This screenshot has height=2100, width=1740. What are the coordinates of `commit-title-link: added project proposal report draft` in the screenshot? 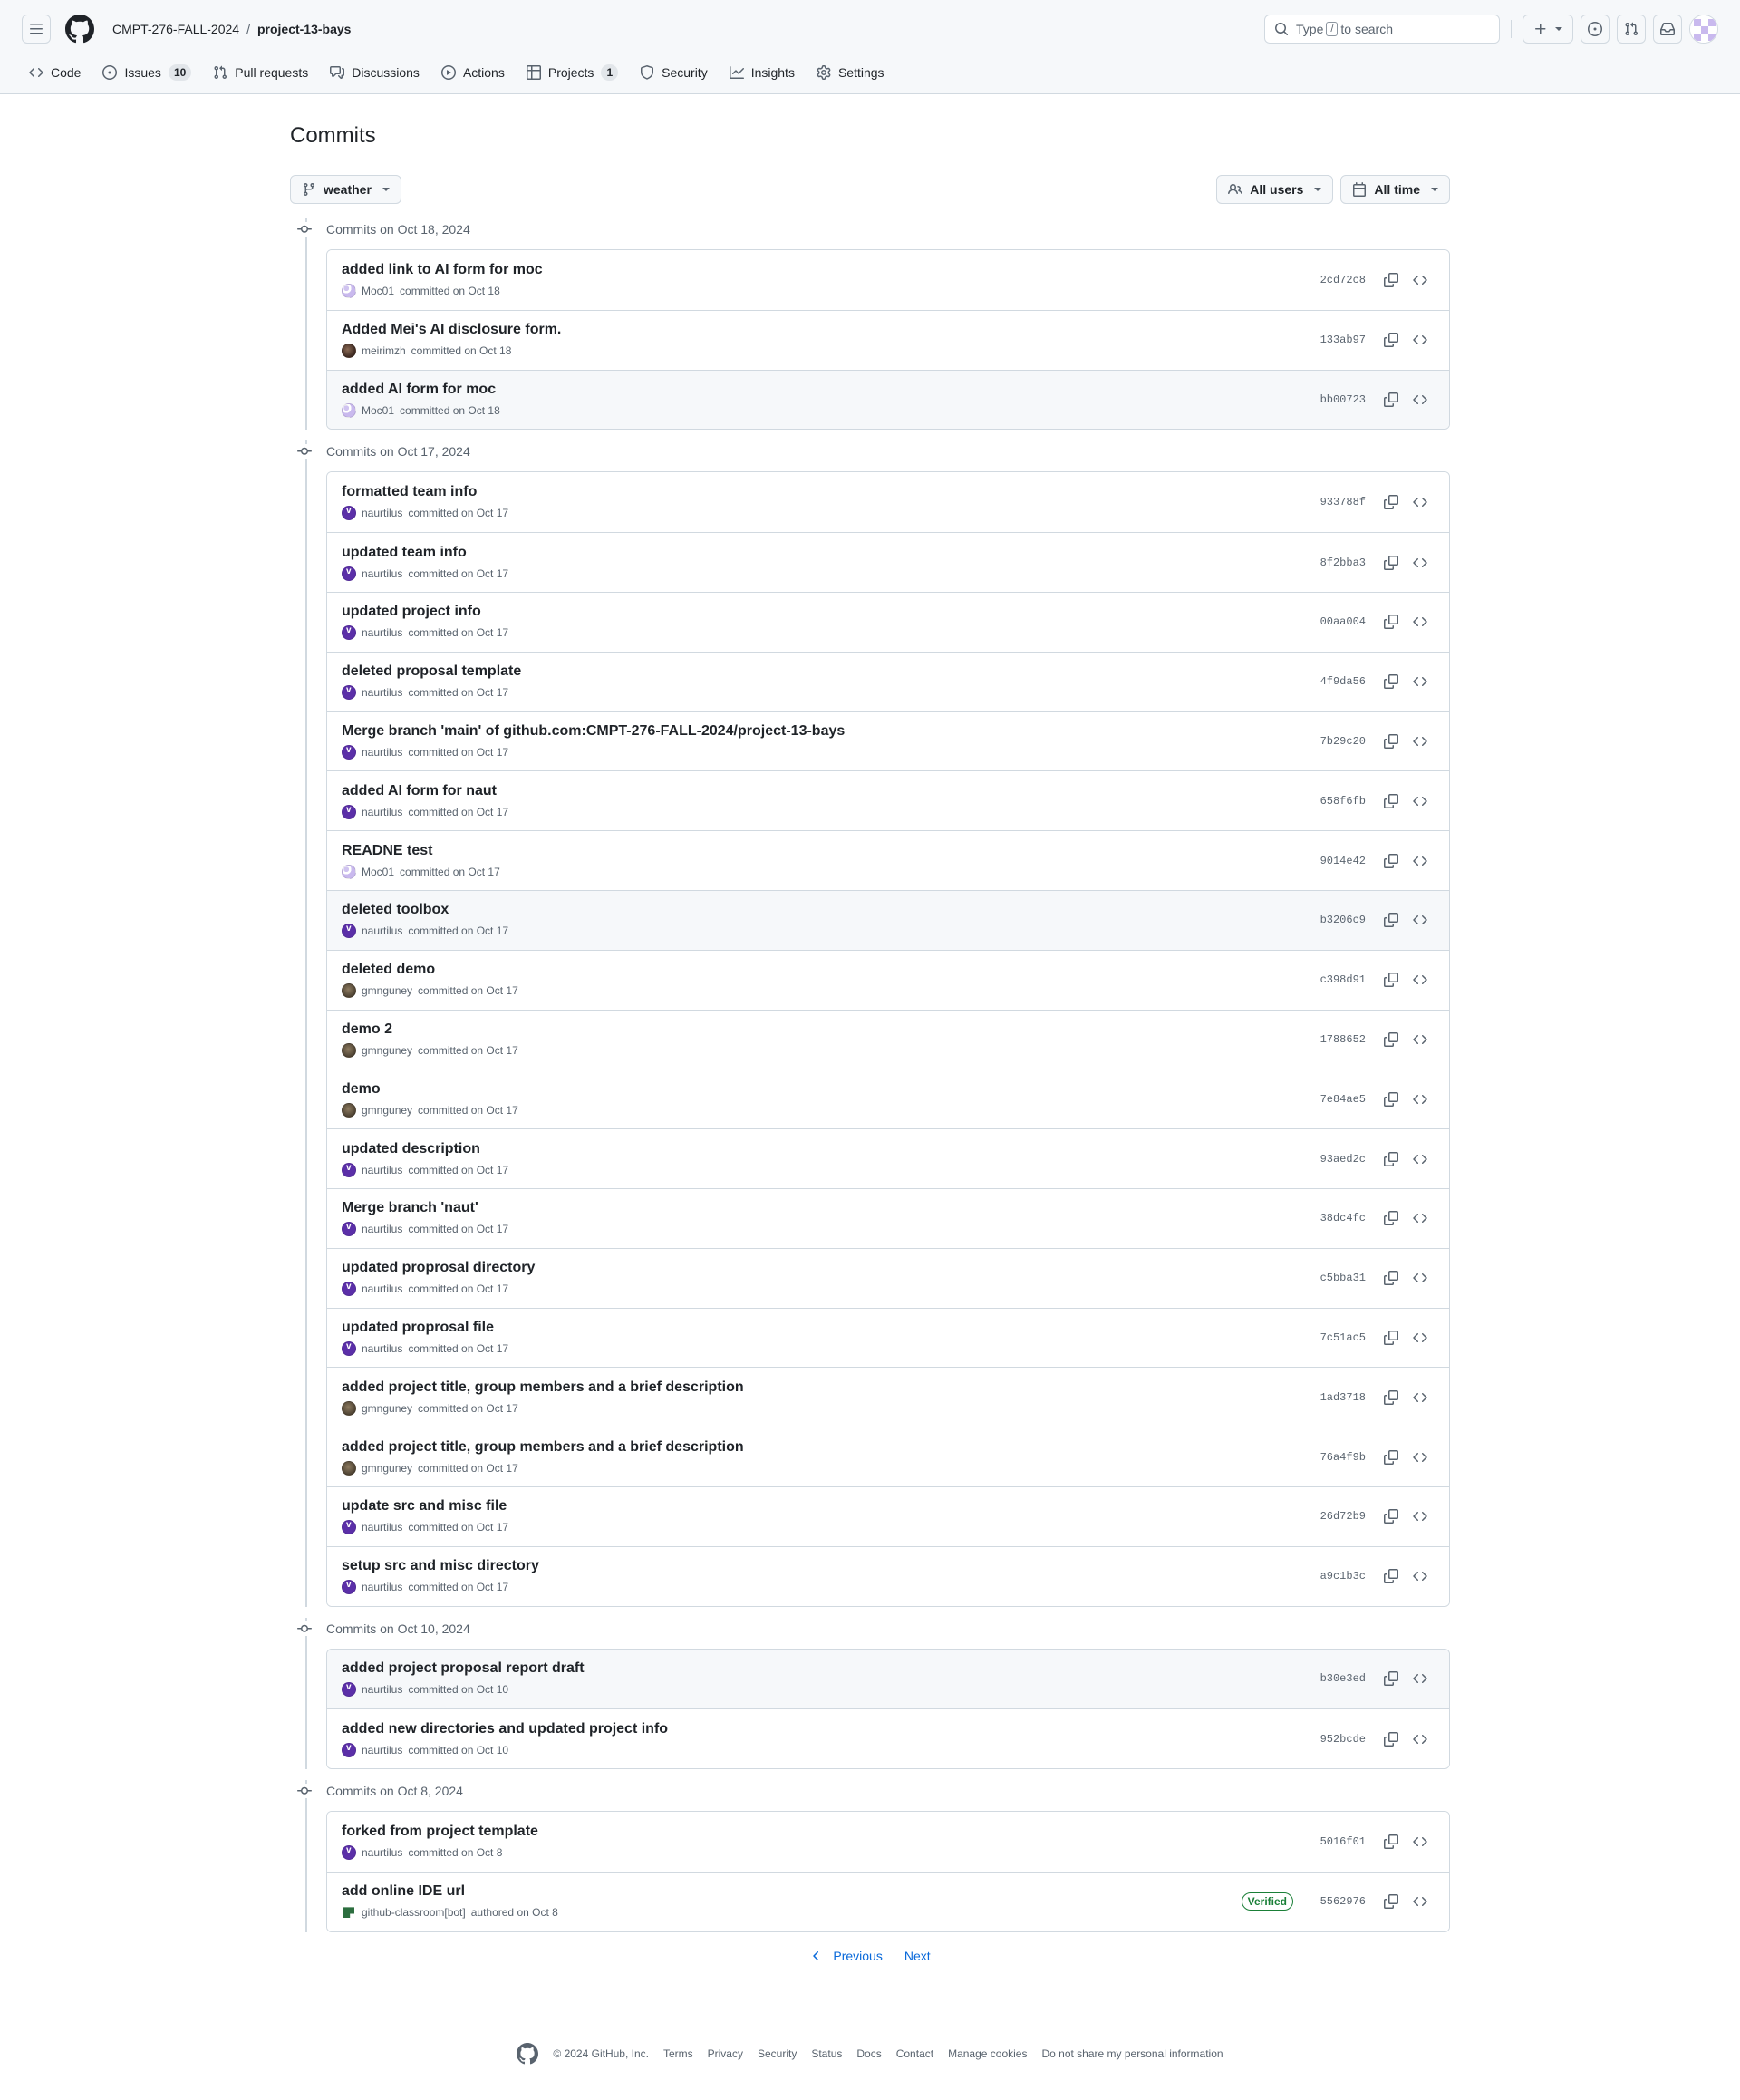 It's located at (828, 1668).